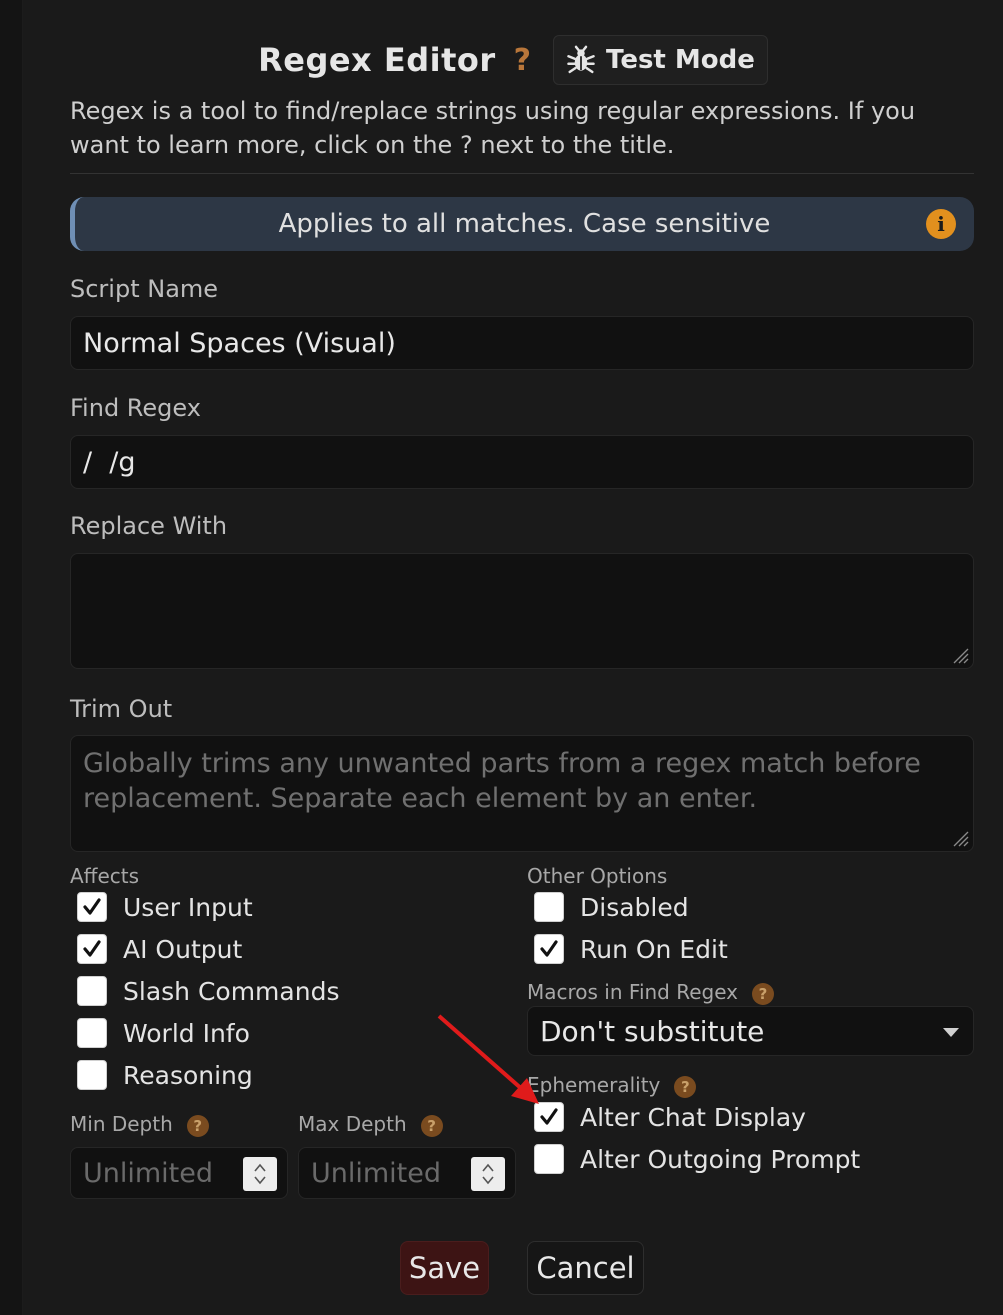 The height and width of the screenshot is (1315, 1003). Describe the element at coordinates (239, 343) in the screenshot. I see `script-name-value: Normal Spaces (Visual)` at that location.